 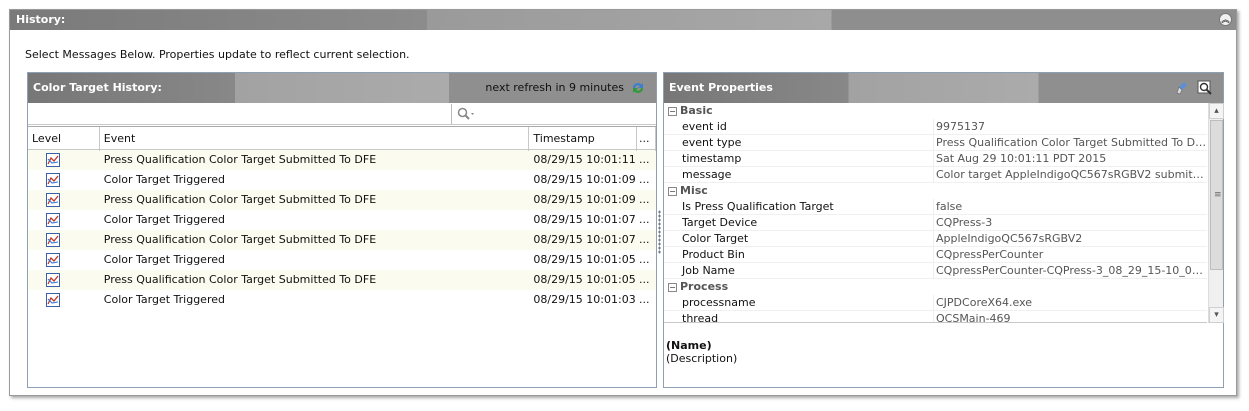 I want to click on double-chevron-up-icon: ︽, so click(x=1225, y=19).